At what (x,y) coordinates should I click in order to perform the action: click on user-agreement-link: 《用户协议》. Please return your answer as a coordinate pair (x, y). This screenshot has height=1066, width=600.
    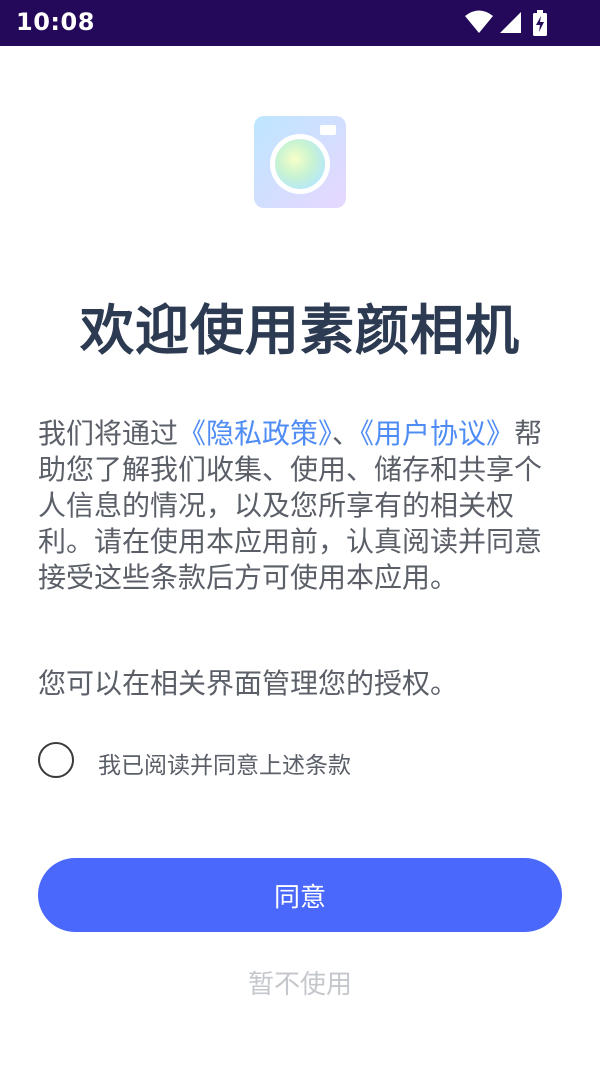
    Looking at the image, I should click on (437, 433).